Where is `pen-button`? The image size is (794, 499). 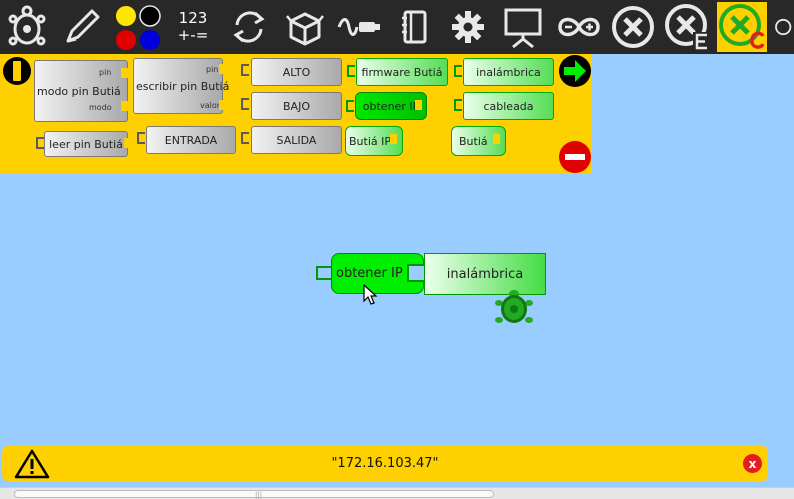
pen-button is located at coordinates (82, 27).